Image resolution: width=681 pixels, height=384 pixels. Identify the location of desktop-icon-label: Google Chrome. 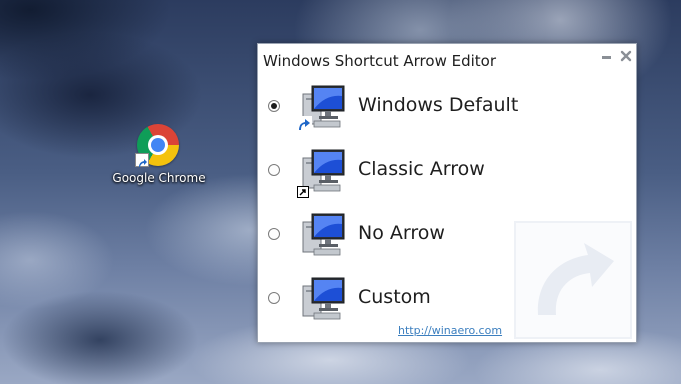
(159, 178).